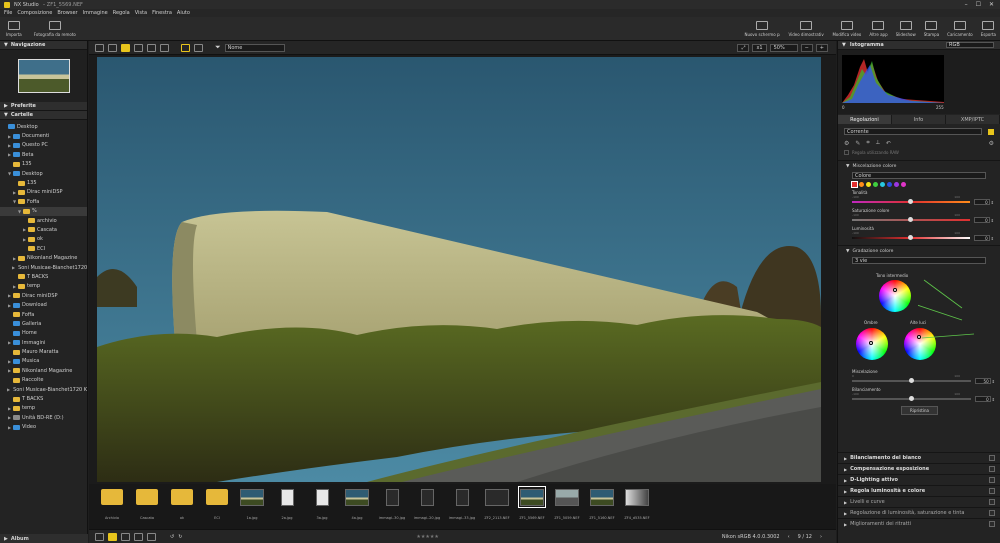 This screenshot has height=543, width=1000. Describe the element at coordinates (43, 192) in the screenshot. I see `folder-node: ▶ Dirac miniDSP` at that location.